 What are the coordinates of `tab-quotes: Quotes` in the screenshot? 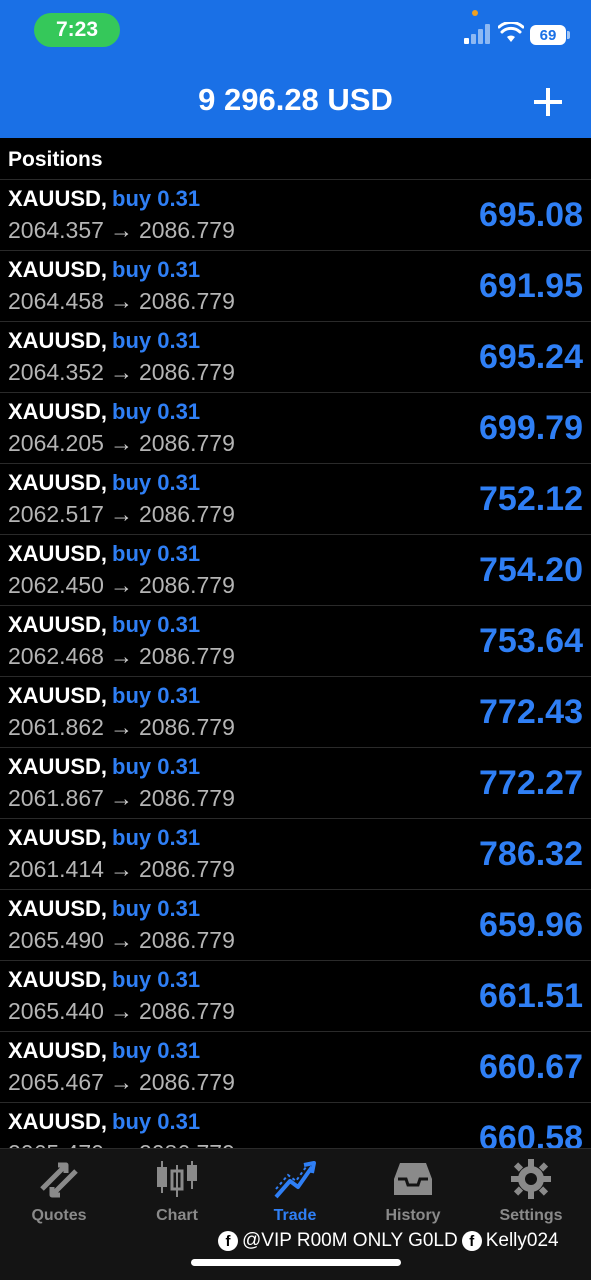 It's located at (59, 1199).